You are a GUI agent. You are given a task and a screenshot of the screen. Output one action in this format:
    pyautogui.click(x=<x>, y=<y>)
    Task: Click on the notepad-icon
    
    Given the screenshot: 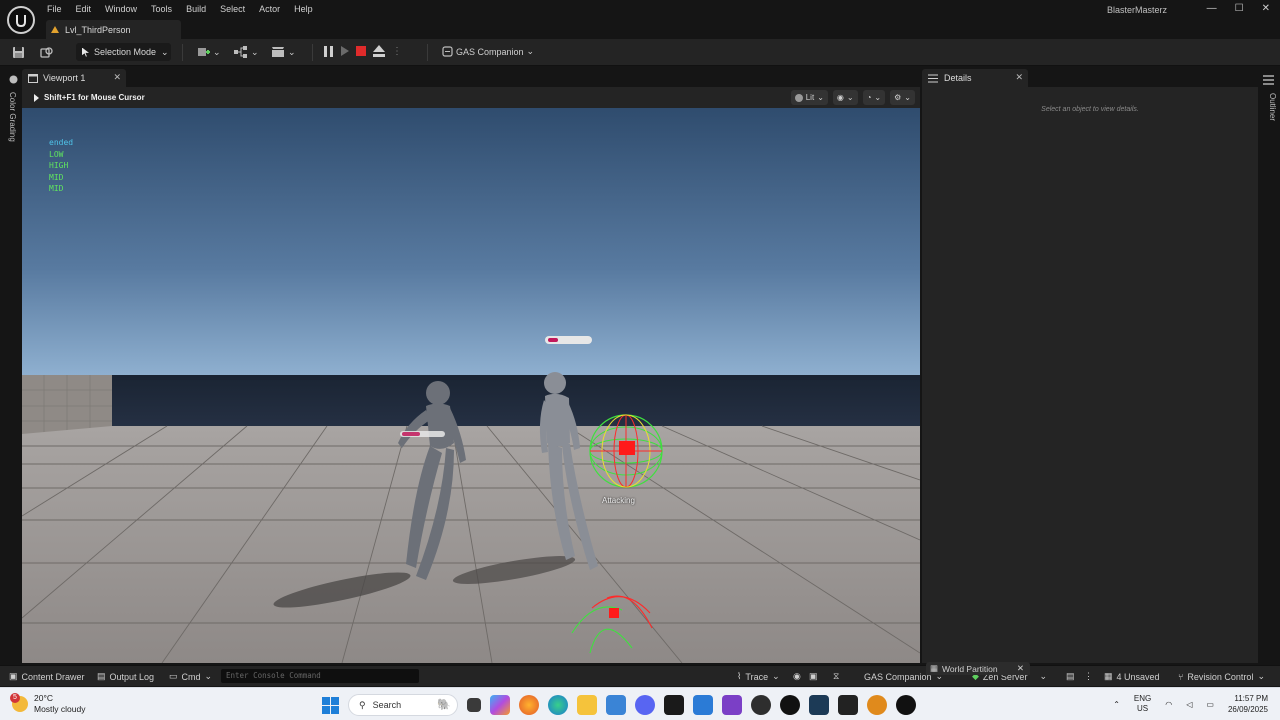 What is the action you would take?
    pyautogui.click(x=703, y=705)
    